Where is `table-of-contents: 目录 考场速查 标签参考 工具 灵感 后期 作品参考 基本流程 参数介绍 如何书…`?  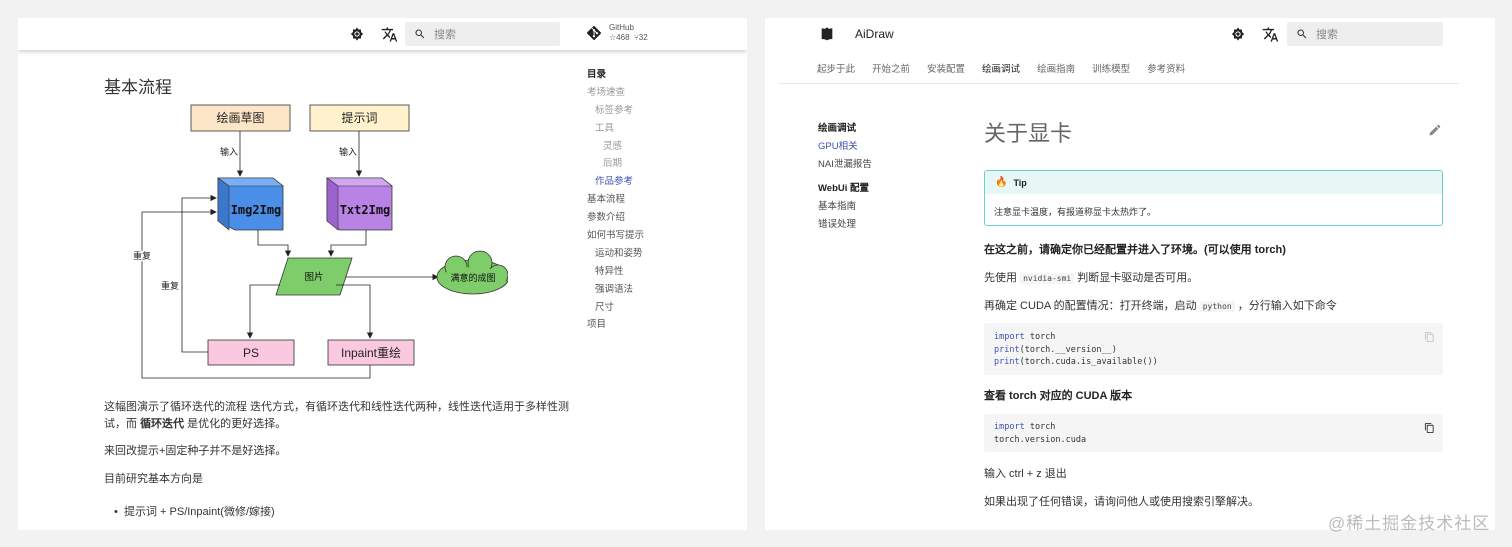
table-of-contents: 目录 考场速查 标签参考 工具 灵感 后期 作品参考 基本流程 参数介绍 如何书… is located at coordinates (615, 200).